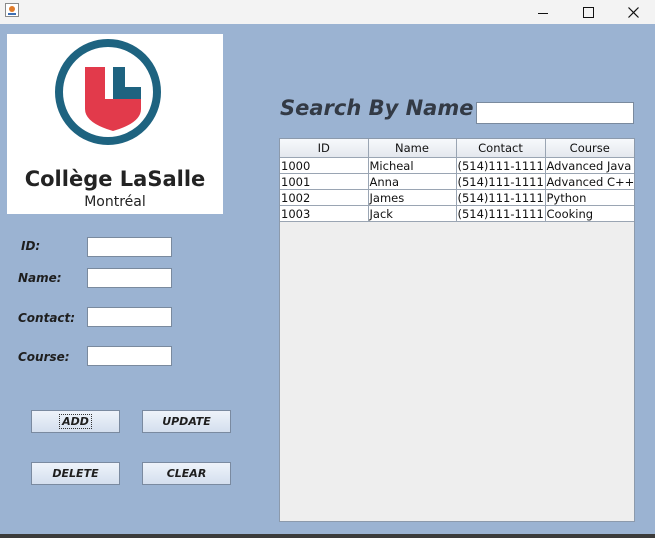  I want to click on logo-college-name: Collège LaSalle, so click(115, 179).